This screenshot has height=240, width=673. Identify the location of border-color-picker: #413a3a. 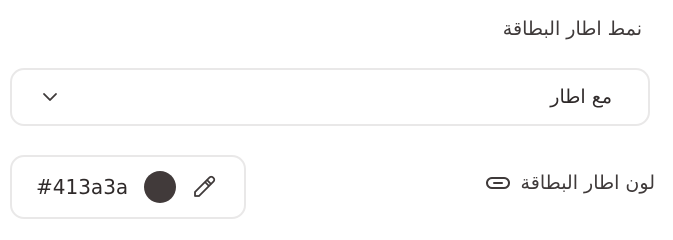
(128, 187).